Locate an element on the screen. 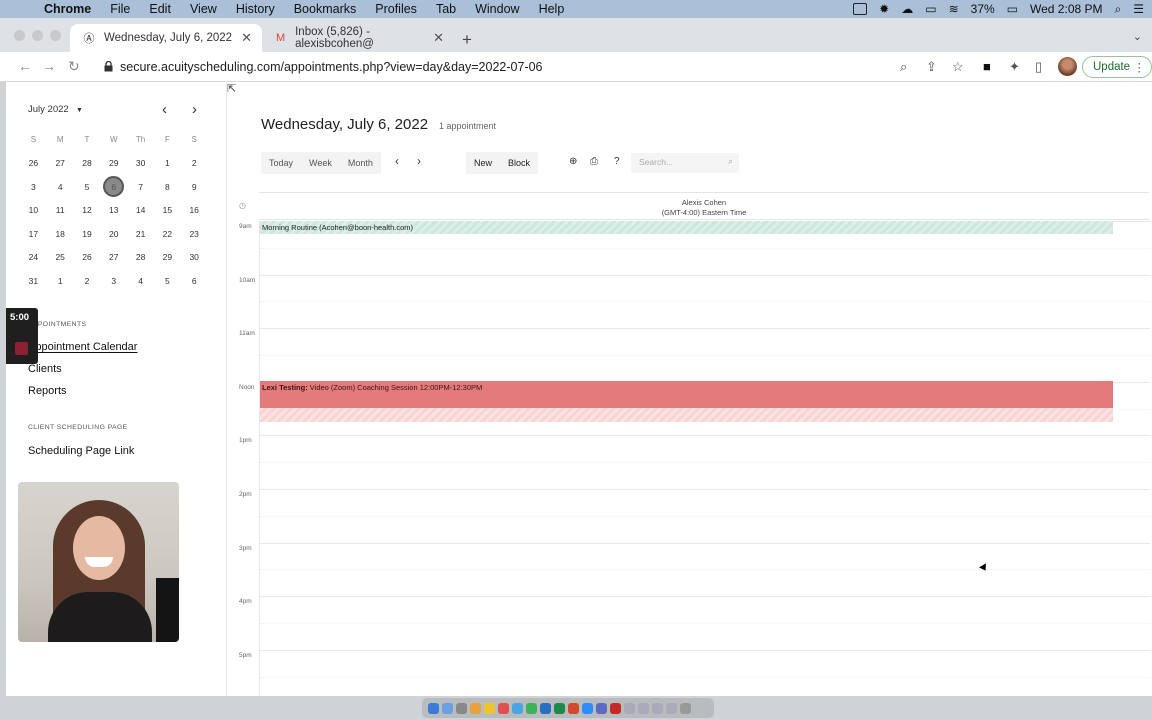  sidebar-link-clients: Clients is located at coordinates (45, 369).